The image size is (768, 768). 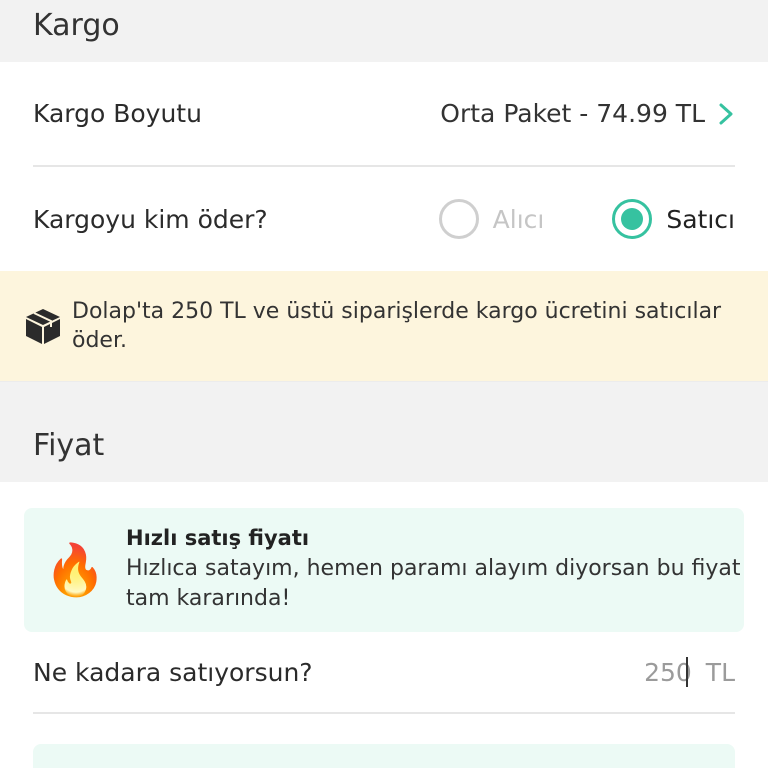 I want to click on radio-circle-alici, so click(x=458, y=219).